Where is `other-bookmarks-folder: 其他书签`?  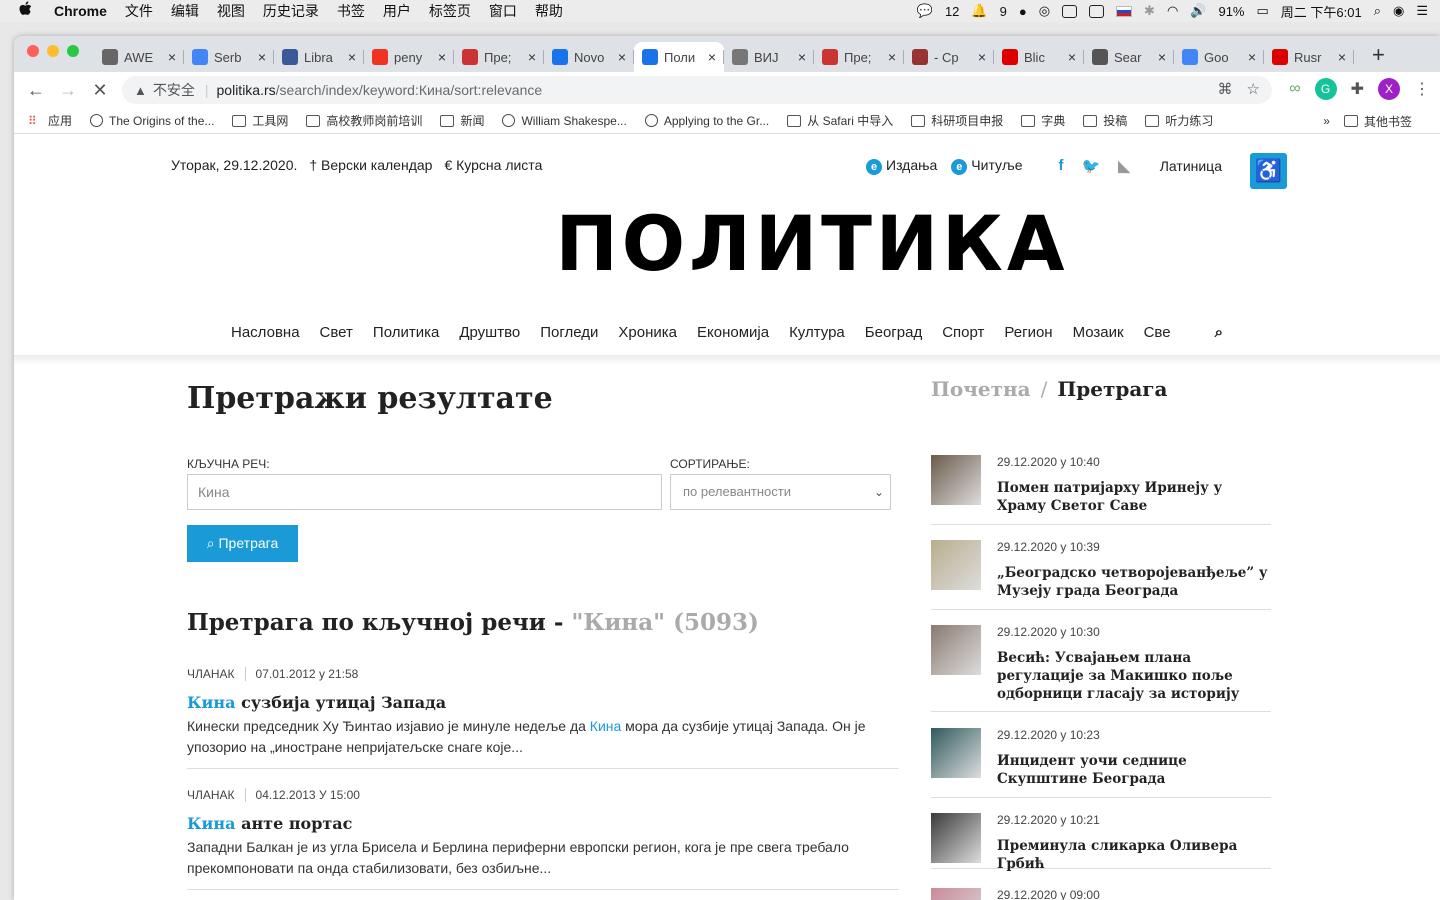
other-bookmarks-folder: 其他书签 is located at coordinates (1377, 121).